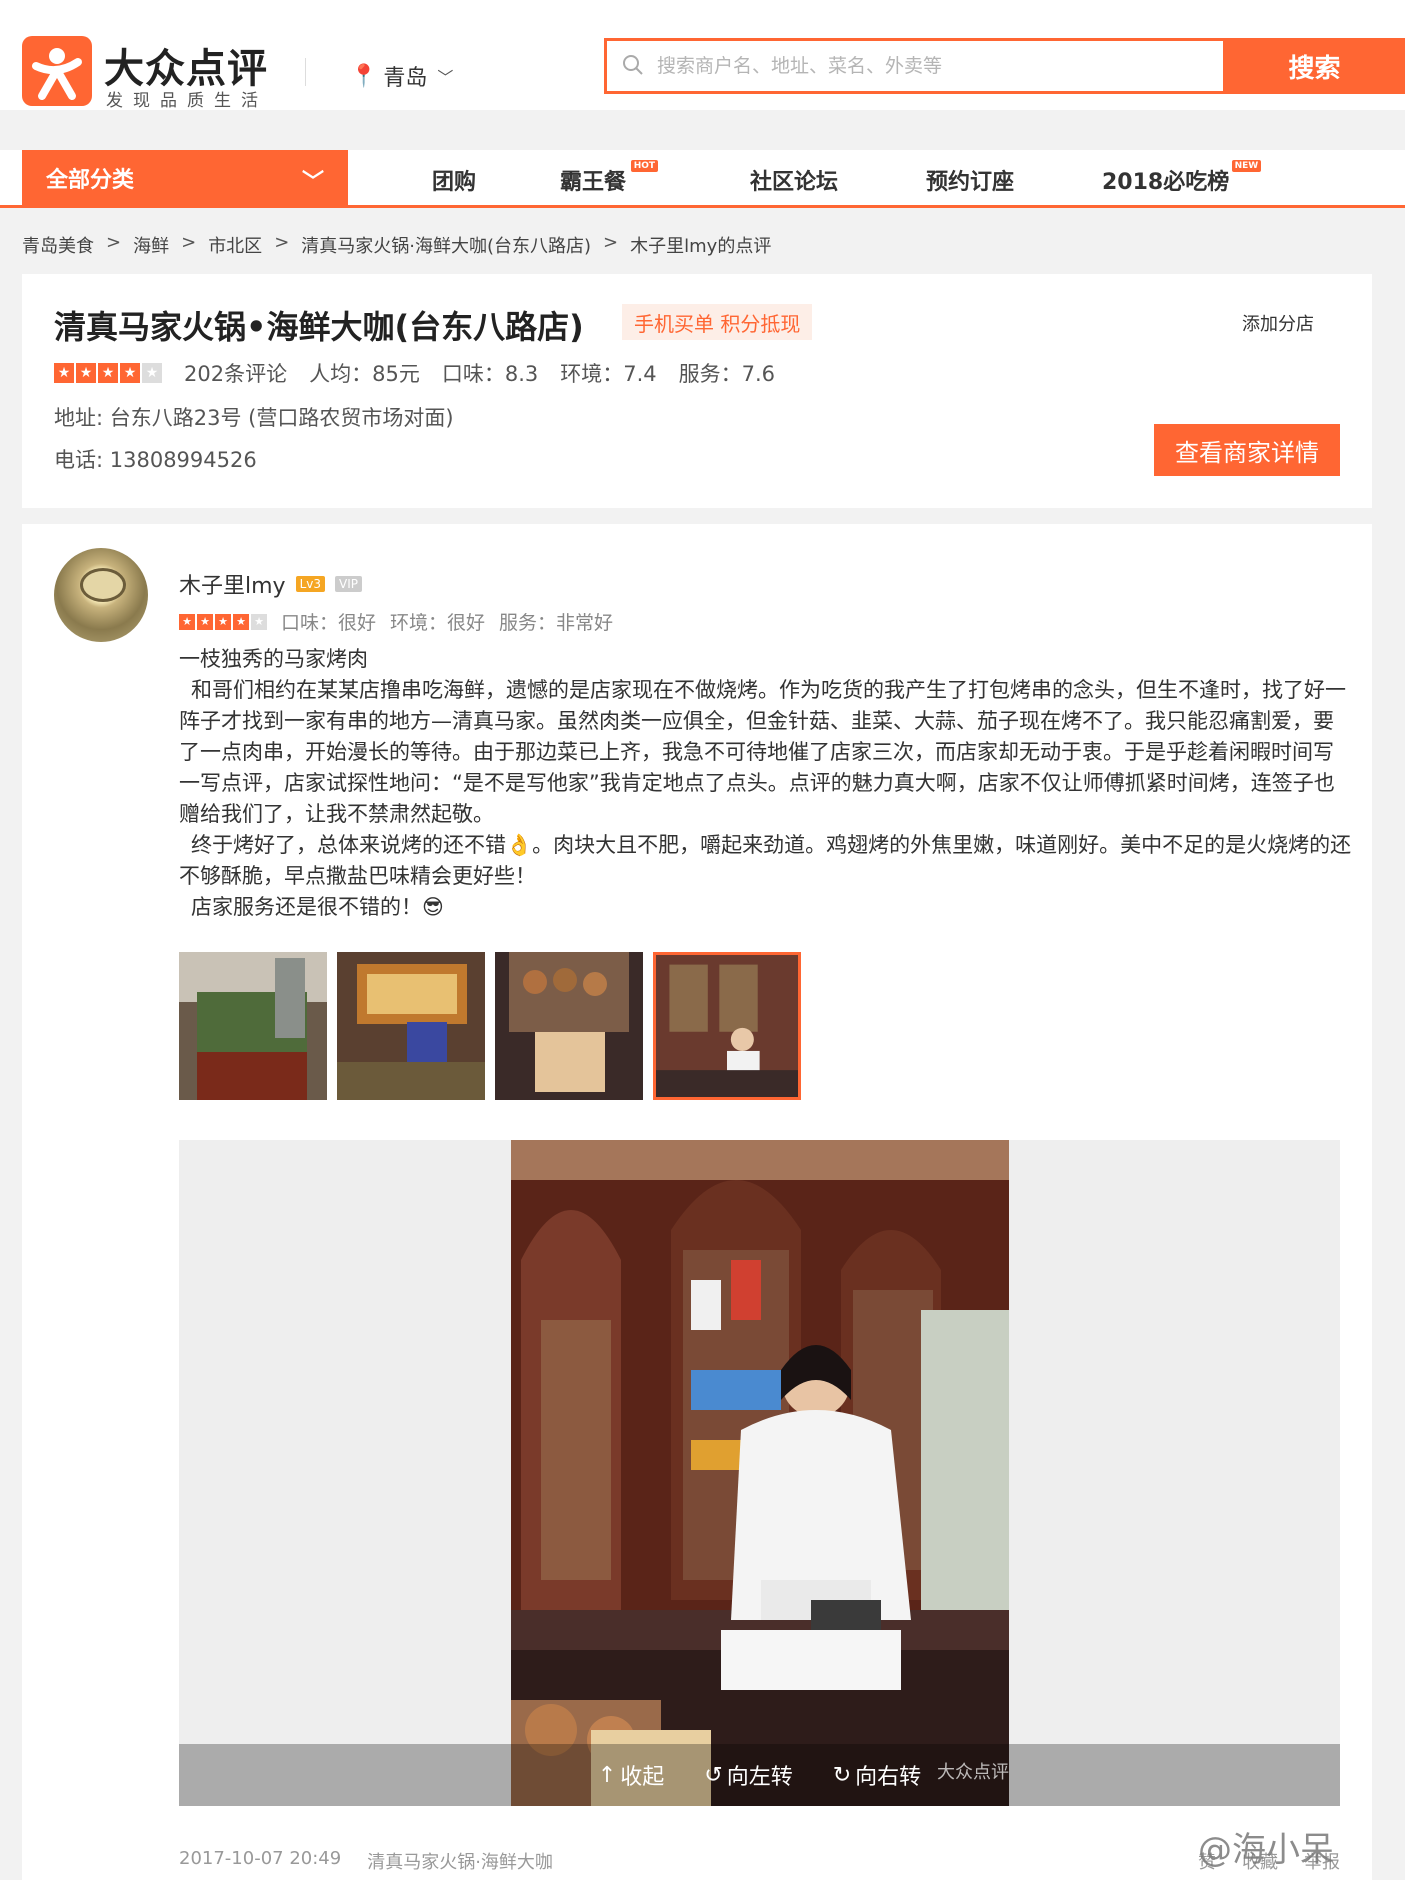  Describe the element at coordinates (446, 245) in the screenshot. I see `breadcrumb-item: 清真马家火锅·海鲜大咖(台东八路店)` at that location.